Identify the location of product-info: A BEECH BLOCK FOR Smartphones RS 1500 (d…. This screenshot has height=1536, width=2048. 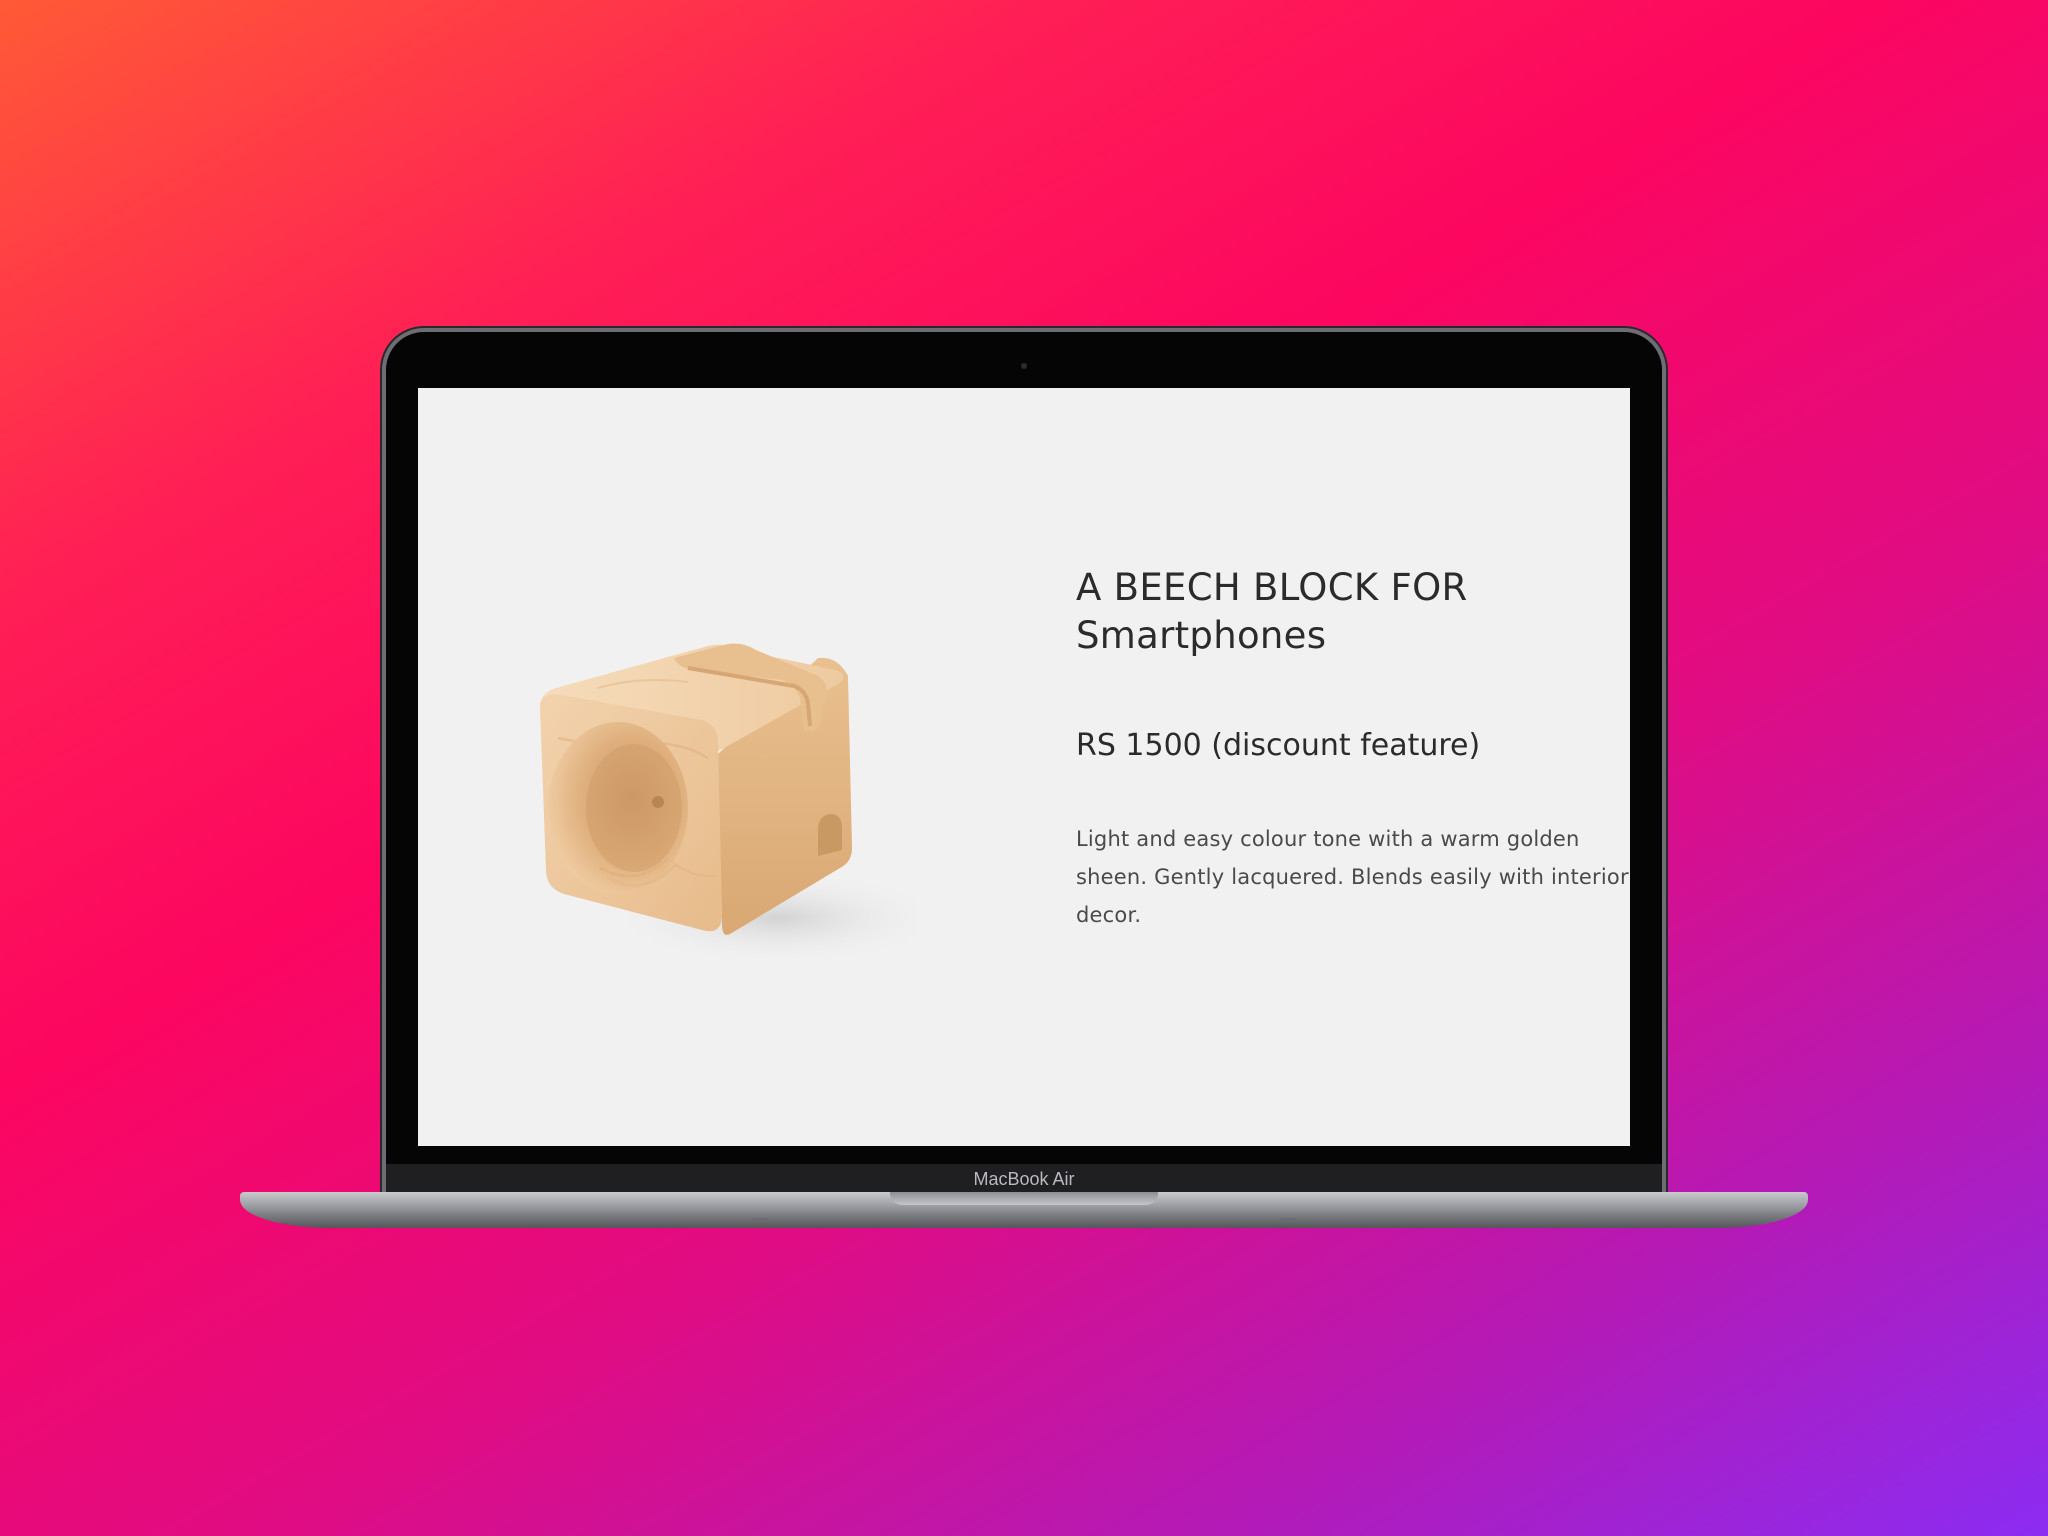
(1353, 749).